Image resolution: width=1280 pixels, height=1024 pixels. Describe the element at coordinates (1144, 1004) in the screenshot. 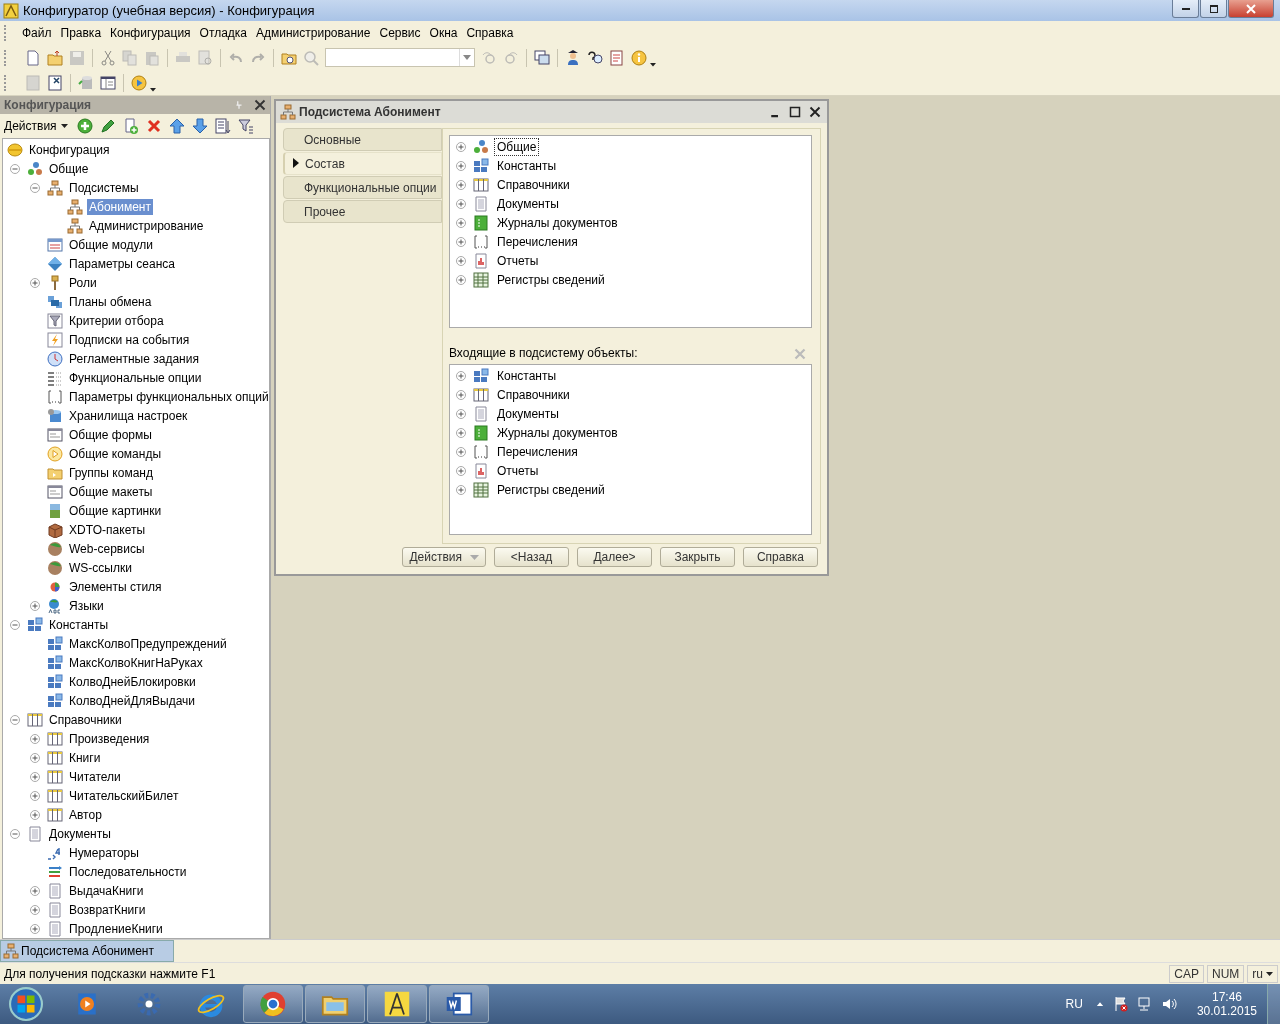

I see `network-icon` at that location.